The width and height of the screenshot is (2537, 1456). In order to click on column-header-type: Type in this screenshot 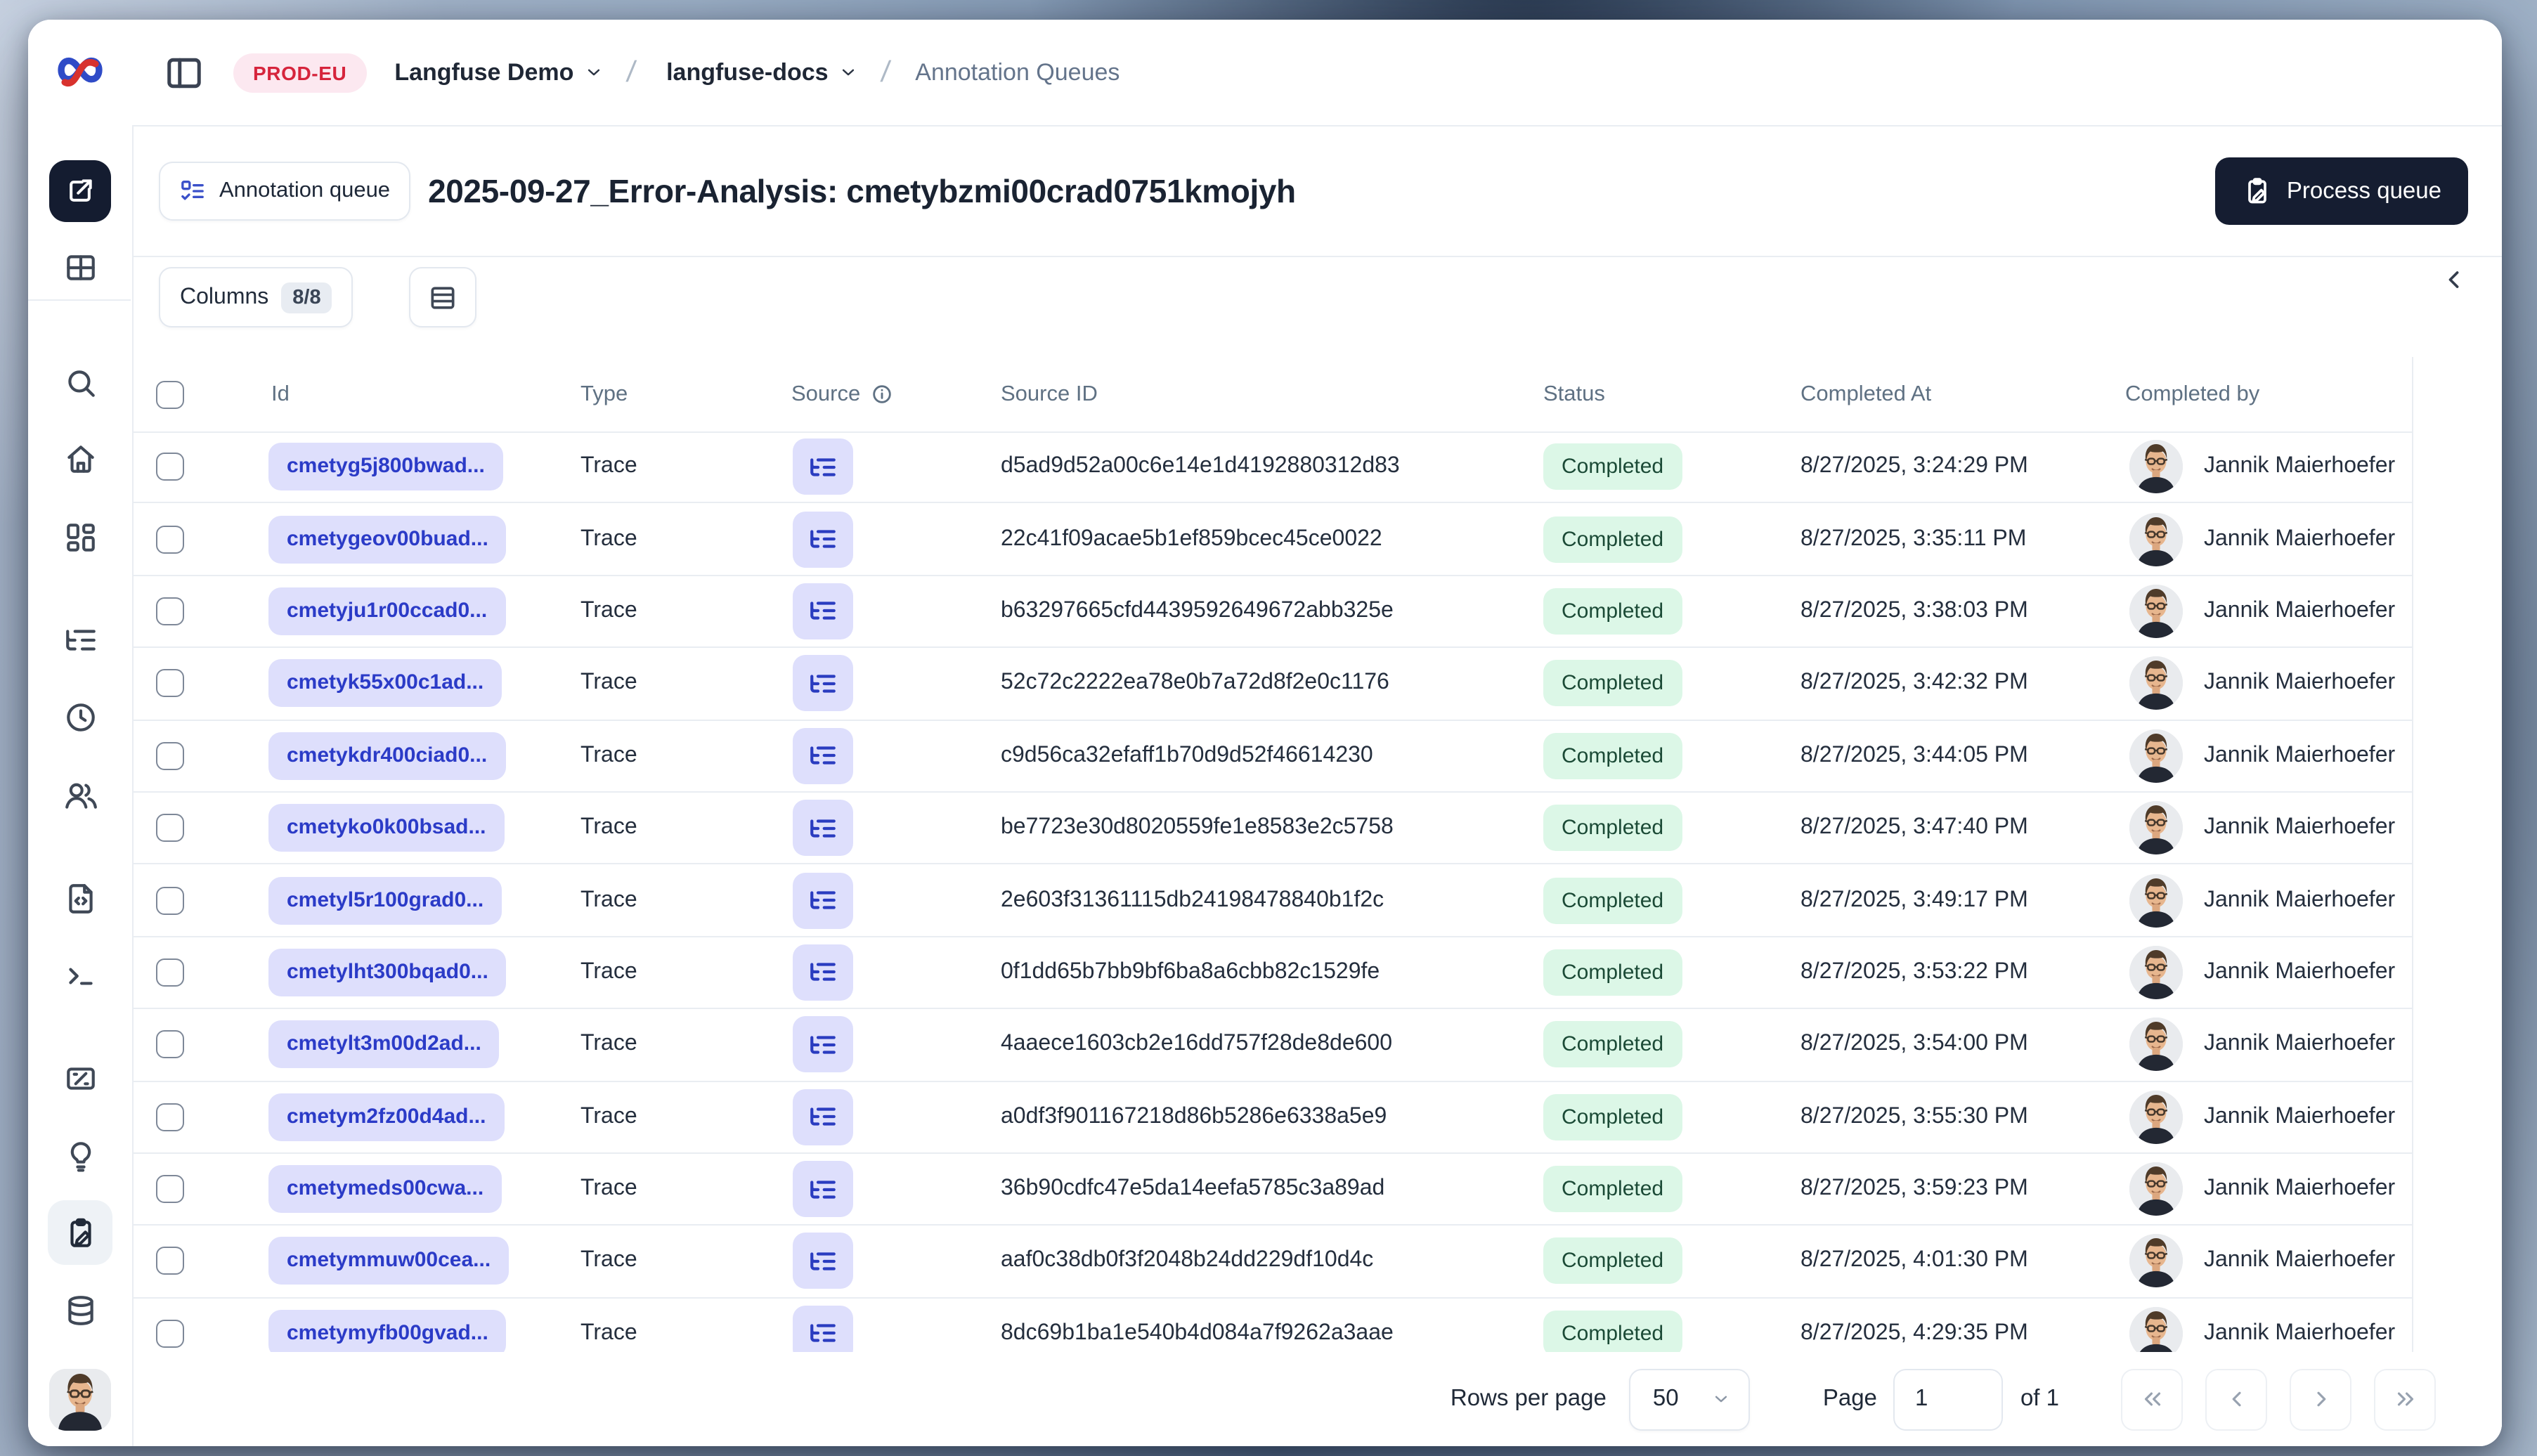, I will do `click(604, 395)`.